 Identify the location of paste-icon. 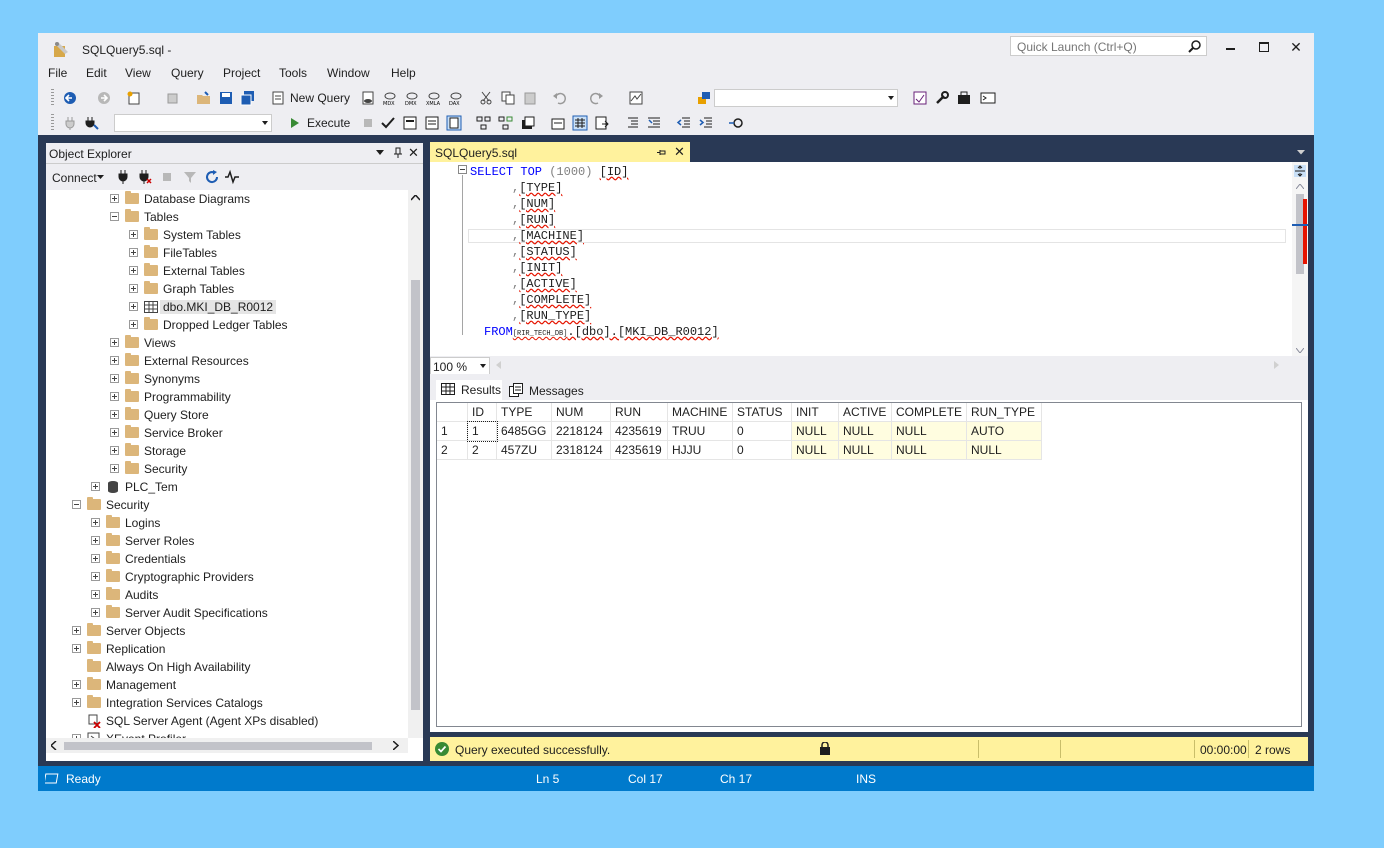
(530, 98).